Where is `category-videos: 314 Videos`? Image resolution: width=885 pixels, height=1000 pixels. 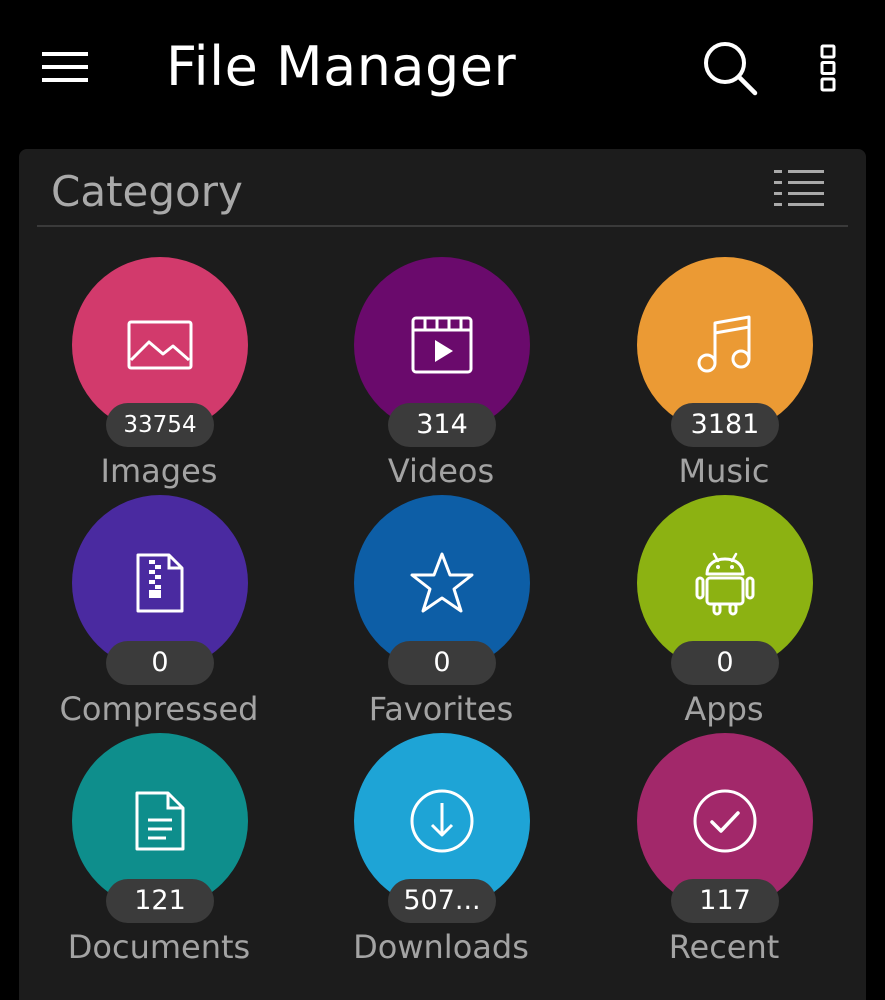 category-videos: 314 Videos is located at coordinates (441, 373).